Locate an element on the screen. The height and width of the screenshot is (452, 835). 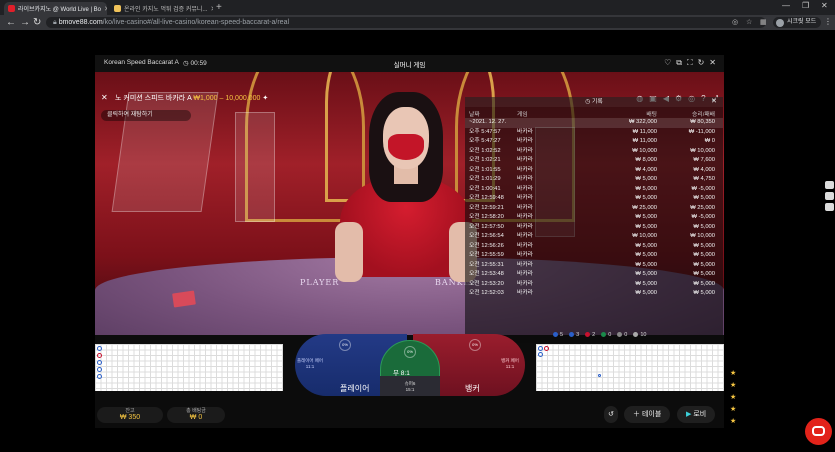
restore-icon: ❐ is located at coordinates (805, 5).